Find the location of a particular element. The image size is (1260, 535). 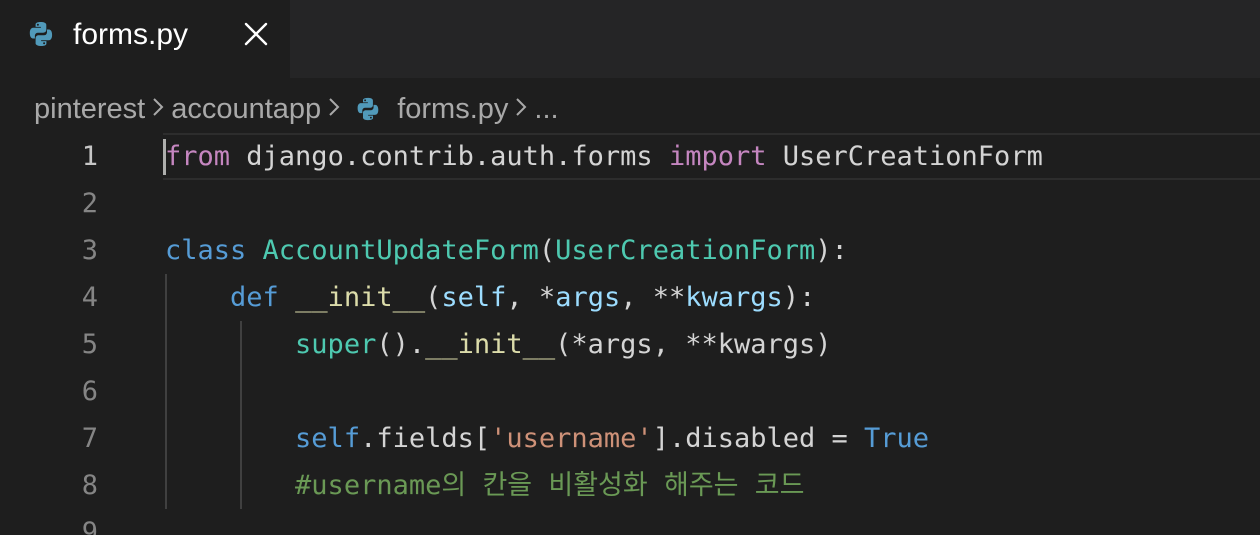

line-number: 6 is located at coordinates (89, 391).